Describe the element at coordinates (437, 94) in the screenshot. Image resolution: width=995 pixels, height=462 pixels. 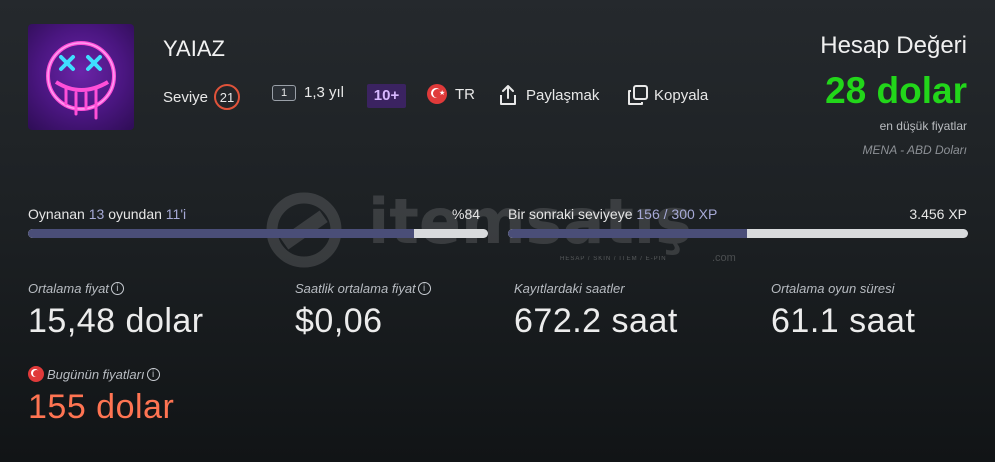
I see `turkey-flag-icon: ★` at that location.